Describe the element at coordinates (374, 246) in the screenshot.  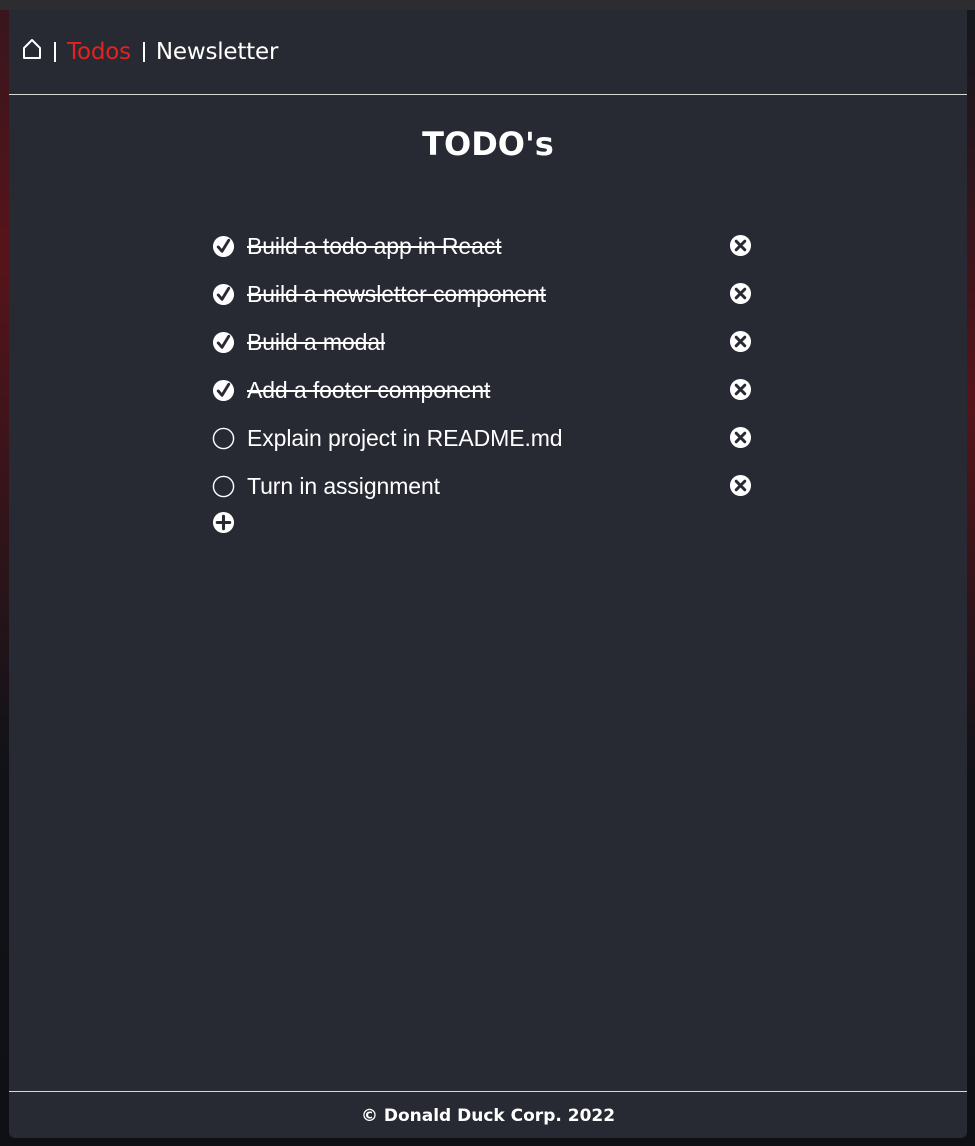
I see `todo-text: Build a todo app in React` at that location.